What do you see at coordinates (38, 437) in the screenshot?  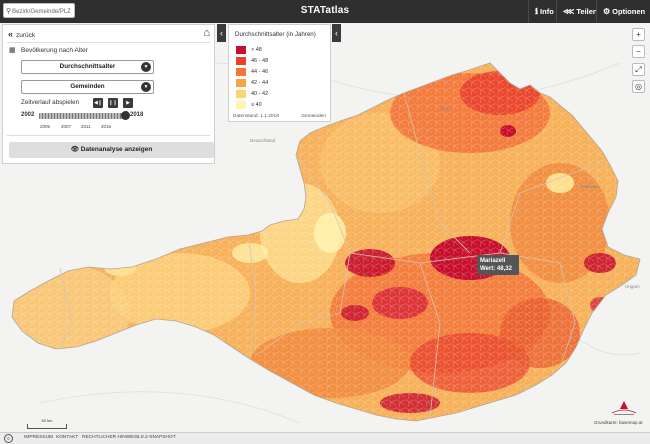 I see `footer-link-impressum: IMPRESSUM` at bounding box center [38, 437].